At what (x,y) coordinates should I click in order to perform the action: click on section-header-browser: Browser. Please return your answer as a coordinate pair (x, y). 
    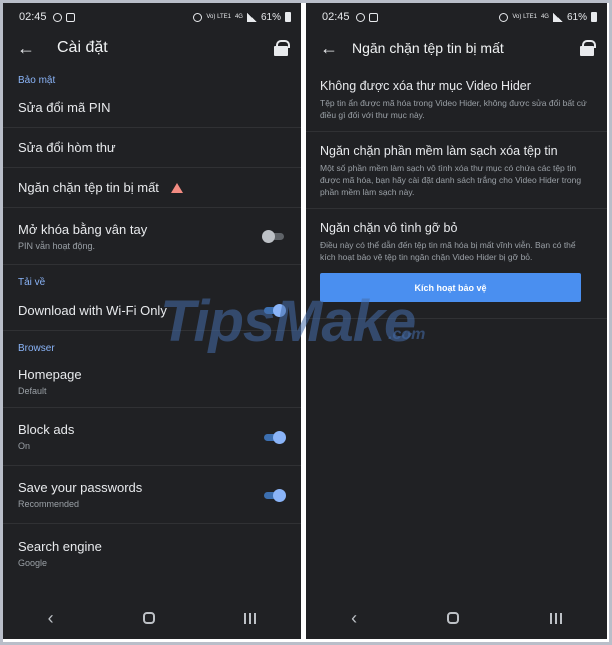
    Looking at the image, I should click on (152, 343).